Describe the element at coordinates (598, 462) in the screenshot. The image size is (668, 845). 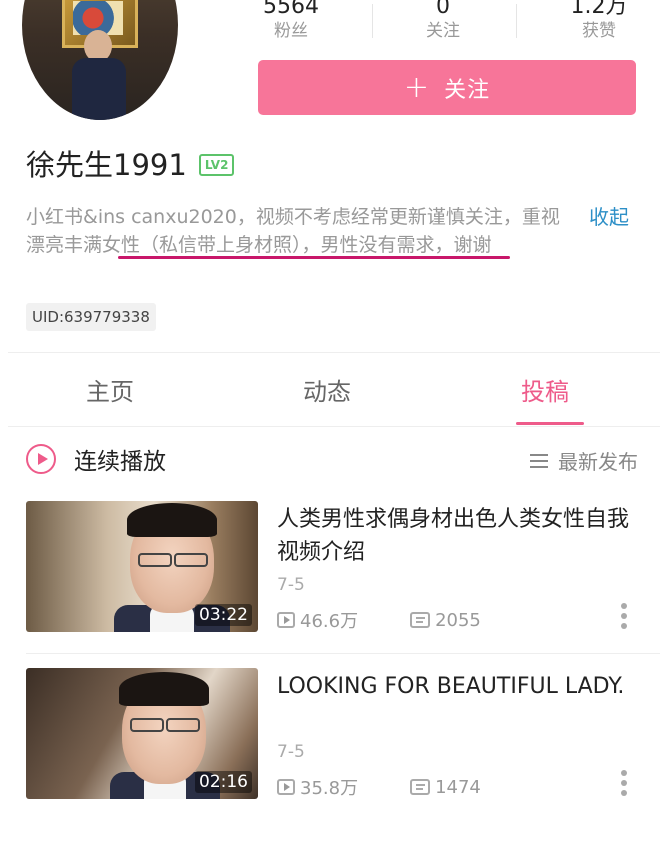
I see `sort-label: 最新发布` at that location.